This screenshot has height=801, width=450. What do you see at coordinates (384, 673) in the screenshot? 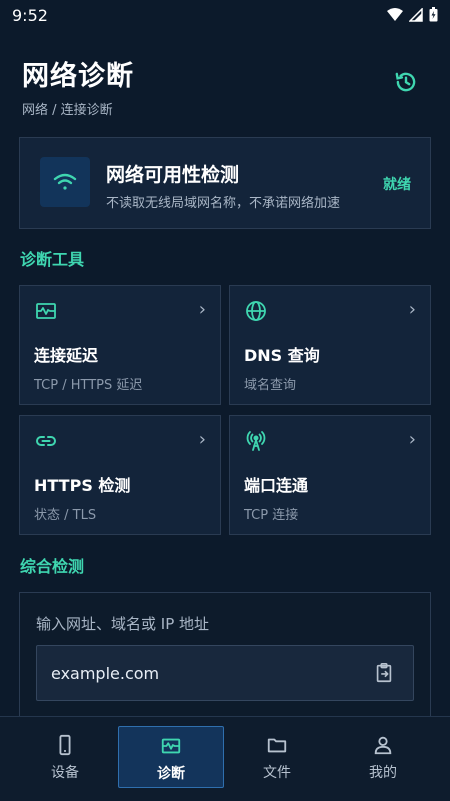
I see `paste-icon` at bounding box center [384, 673].